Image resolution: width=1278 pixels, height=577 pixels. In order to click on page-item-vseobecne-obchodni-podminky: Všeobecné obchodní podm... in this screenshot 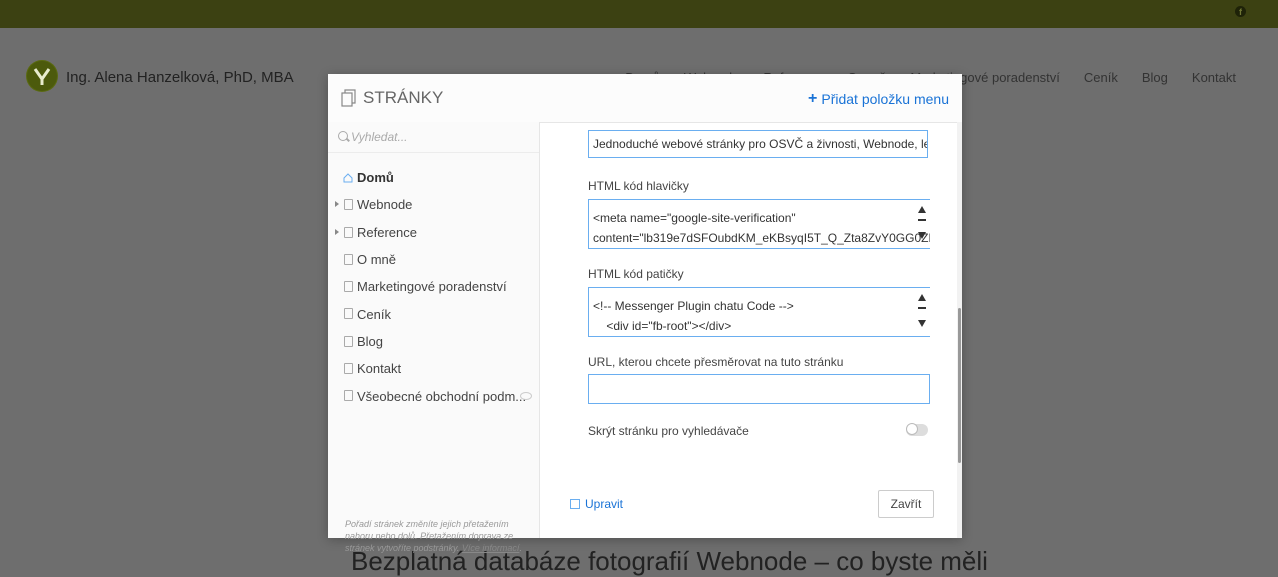, I will do `click(433, 395)`.